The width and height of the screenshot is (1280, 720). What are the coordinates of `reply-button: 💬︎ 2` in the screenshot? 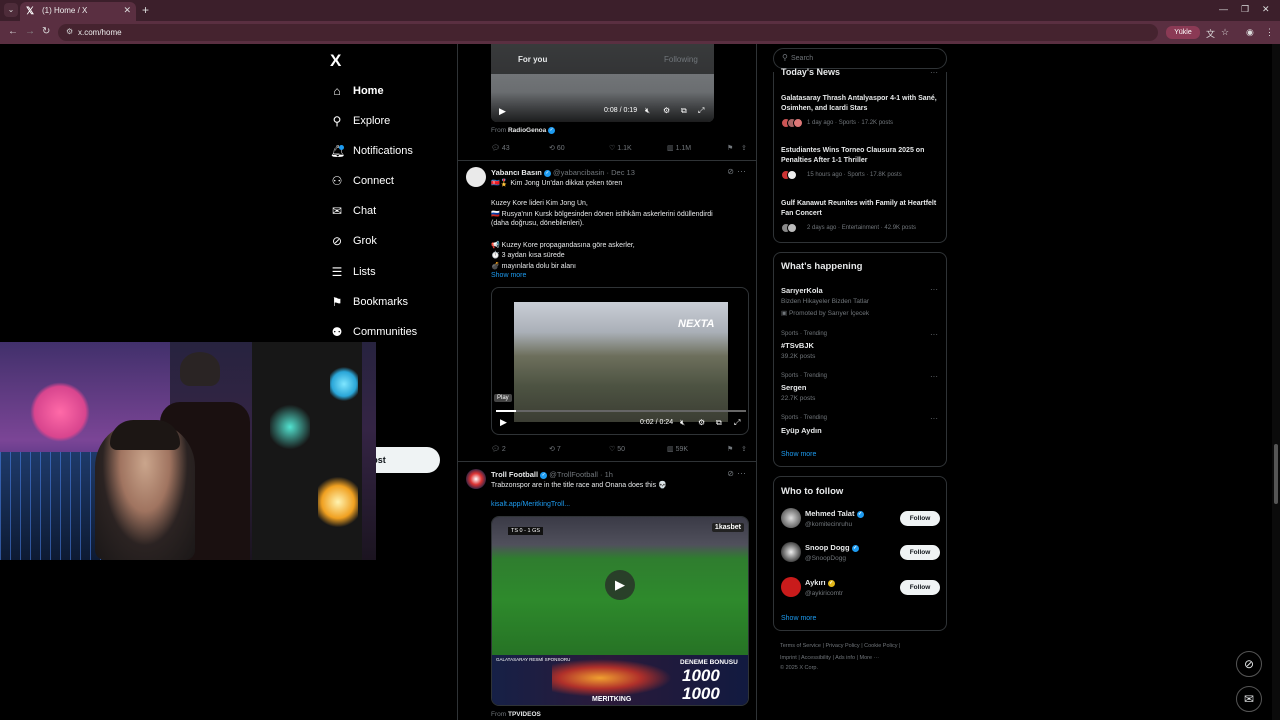 It's located at (498, 449).